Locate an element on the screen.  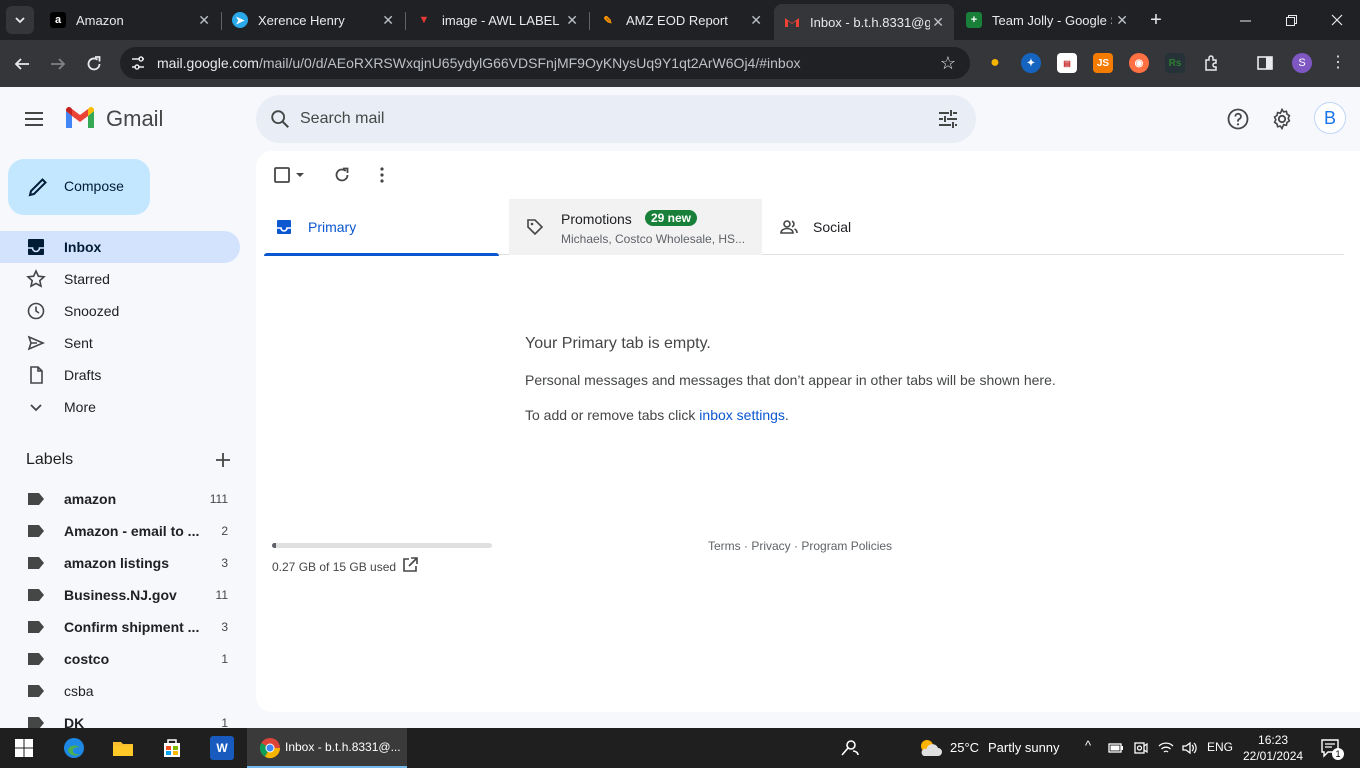
main-menu-icon is located at coordinates (34, 119).